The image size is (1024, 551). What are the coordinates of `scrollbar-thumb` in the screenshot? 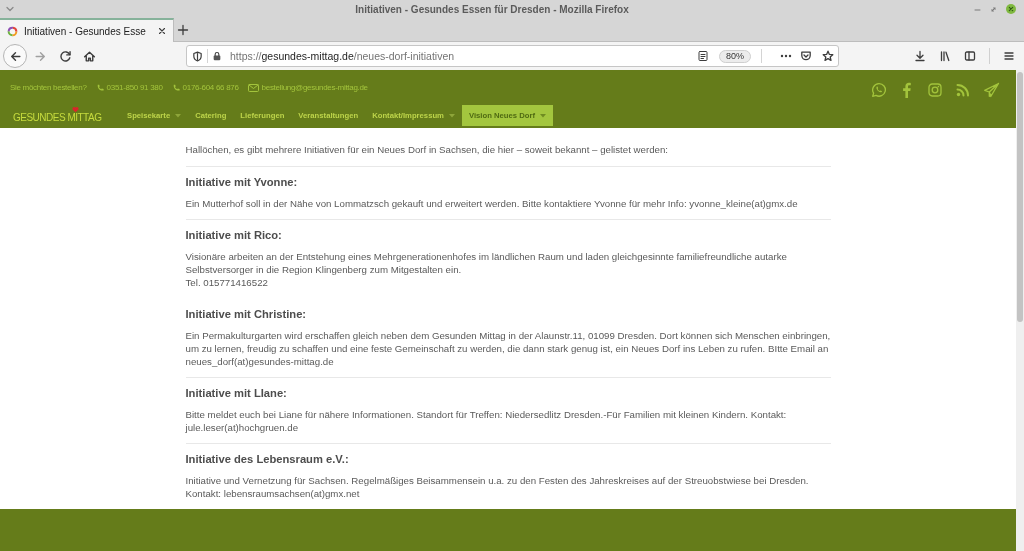 It's located at (1020, 197).